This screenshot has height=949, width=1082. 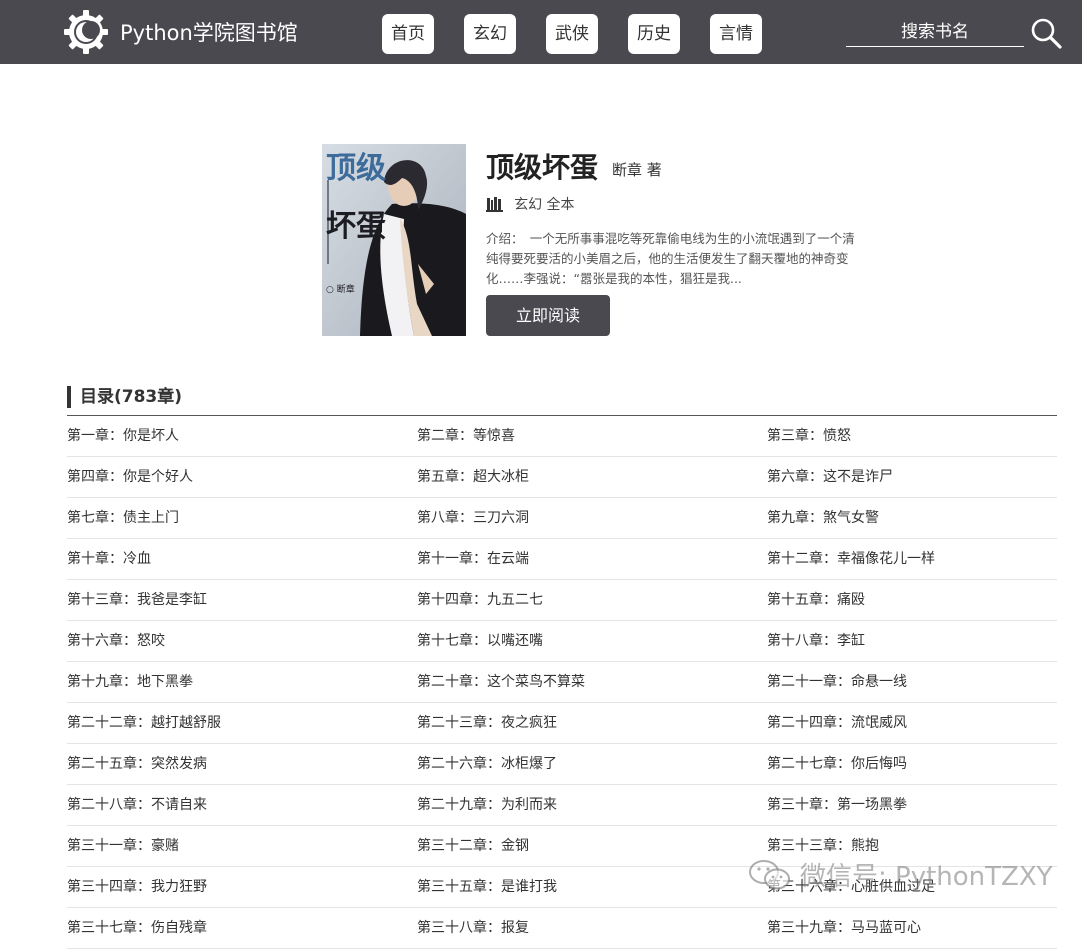 I want to click on book-author: 断章 著, so click(x=637, y=170).